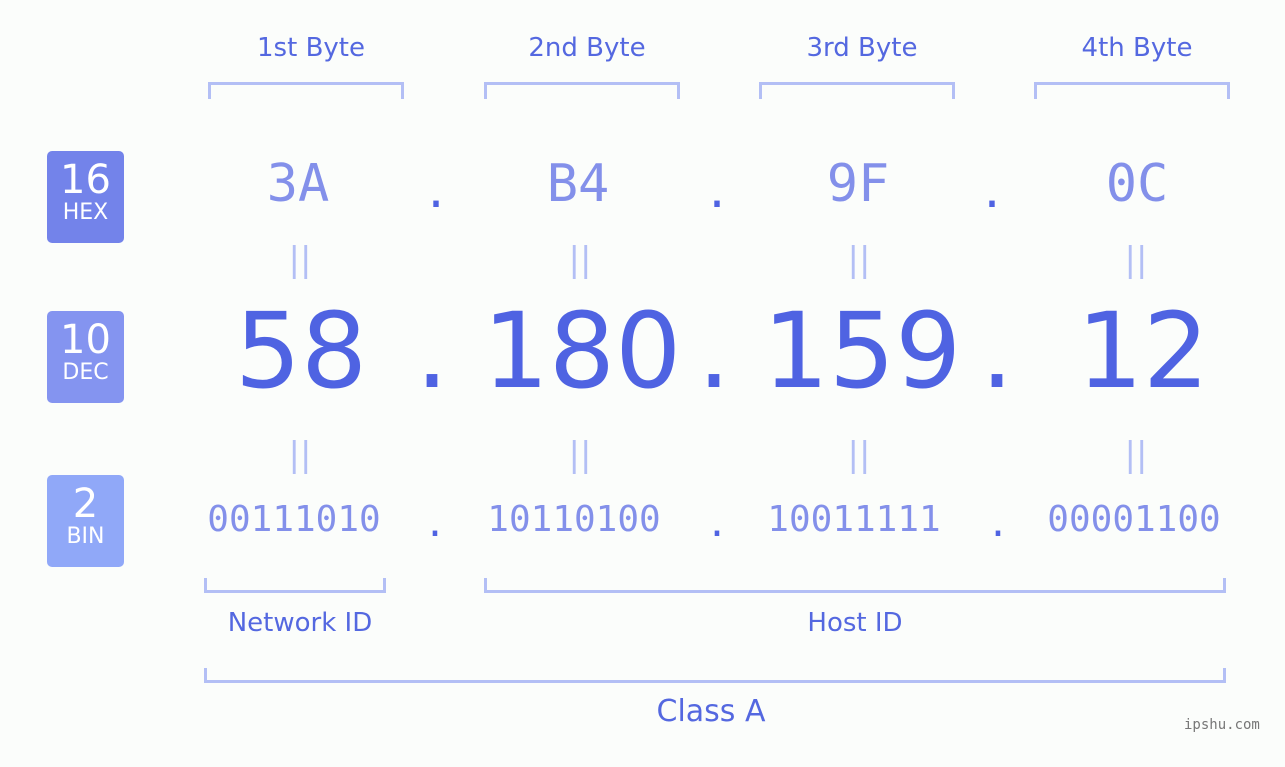 This screenshot has height=767, width=1285. Describe the element at coordinates (580, 455) in the screenshot. I see `equals-dec-bin-2: ||` at that location.